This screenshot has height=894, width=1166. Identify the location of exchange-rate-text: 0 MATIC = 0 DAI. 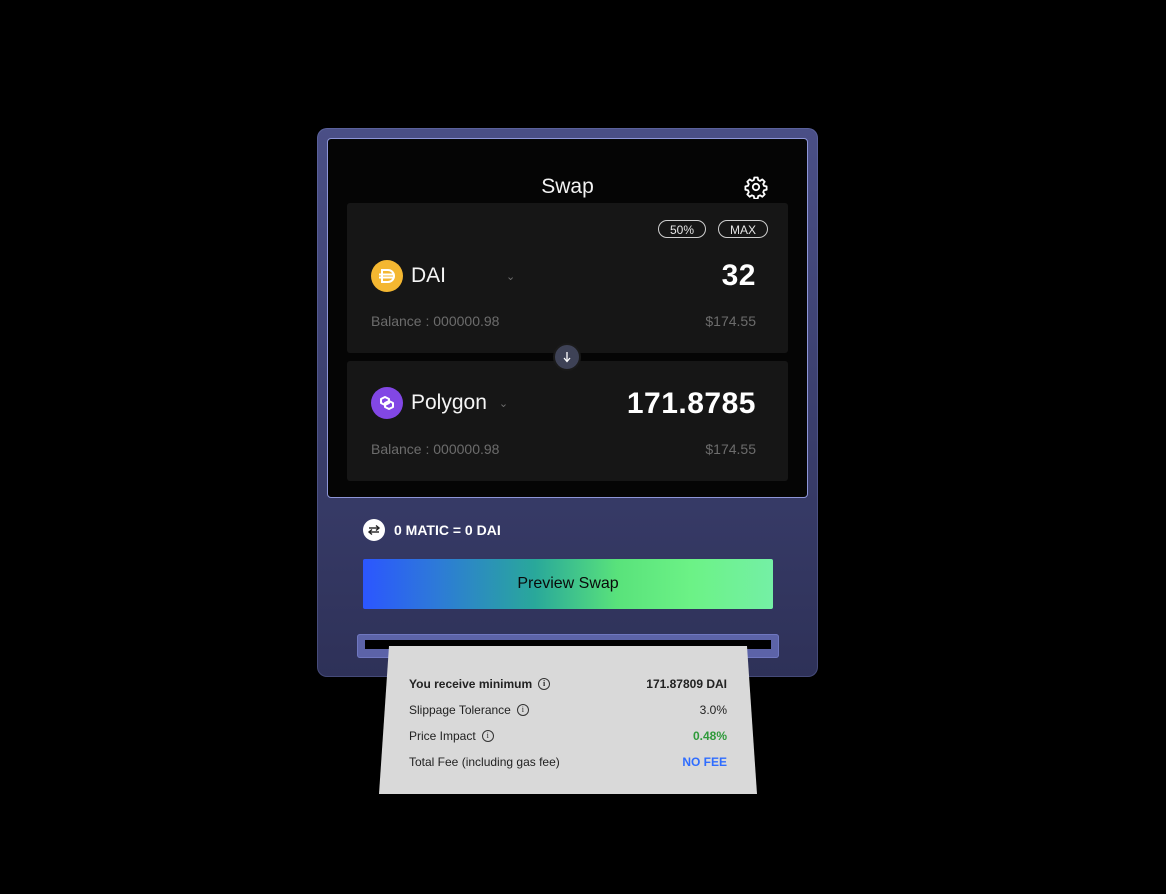
(447, 530).